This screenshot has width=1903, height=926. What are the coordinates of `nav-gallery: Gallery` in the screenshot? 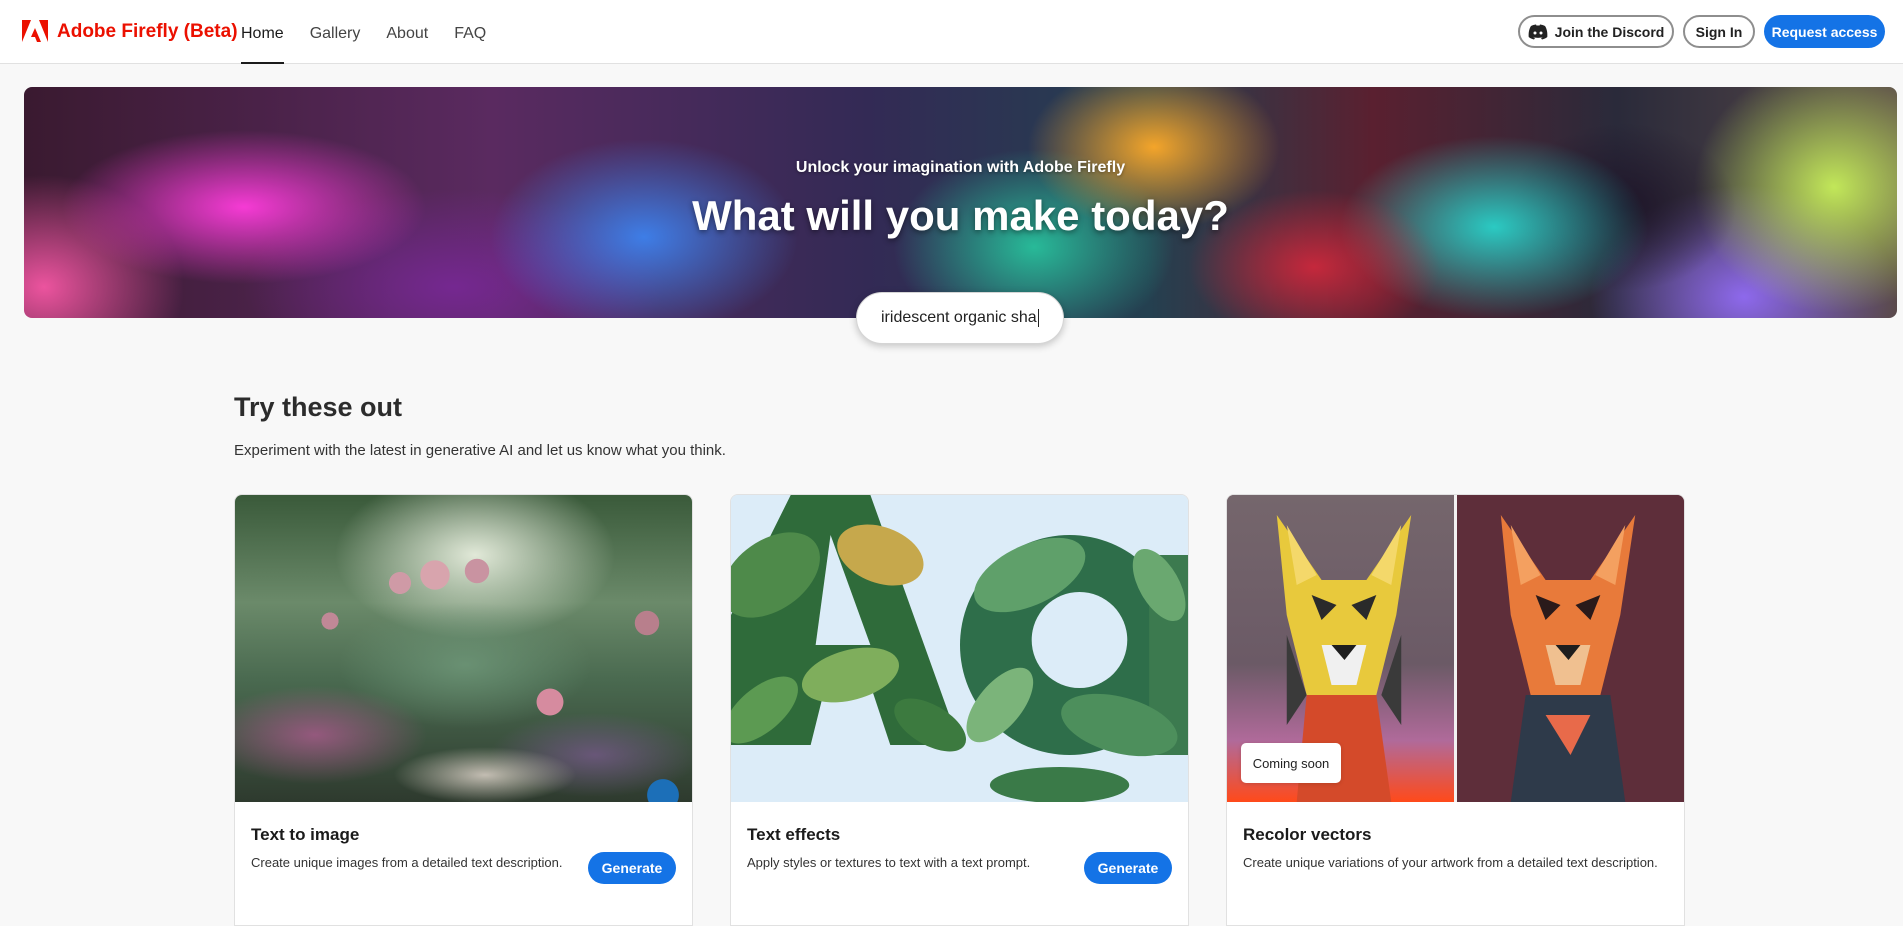 It's located at (335, 32).